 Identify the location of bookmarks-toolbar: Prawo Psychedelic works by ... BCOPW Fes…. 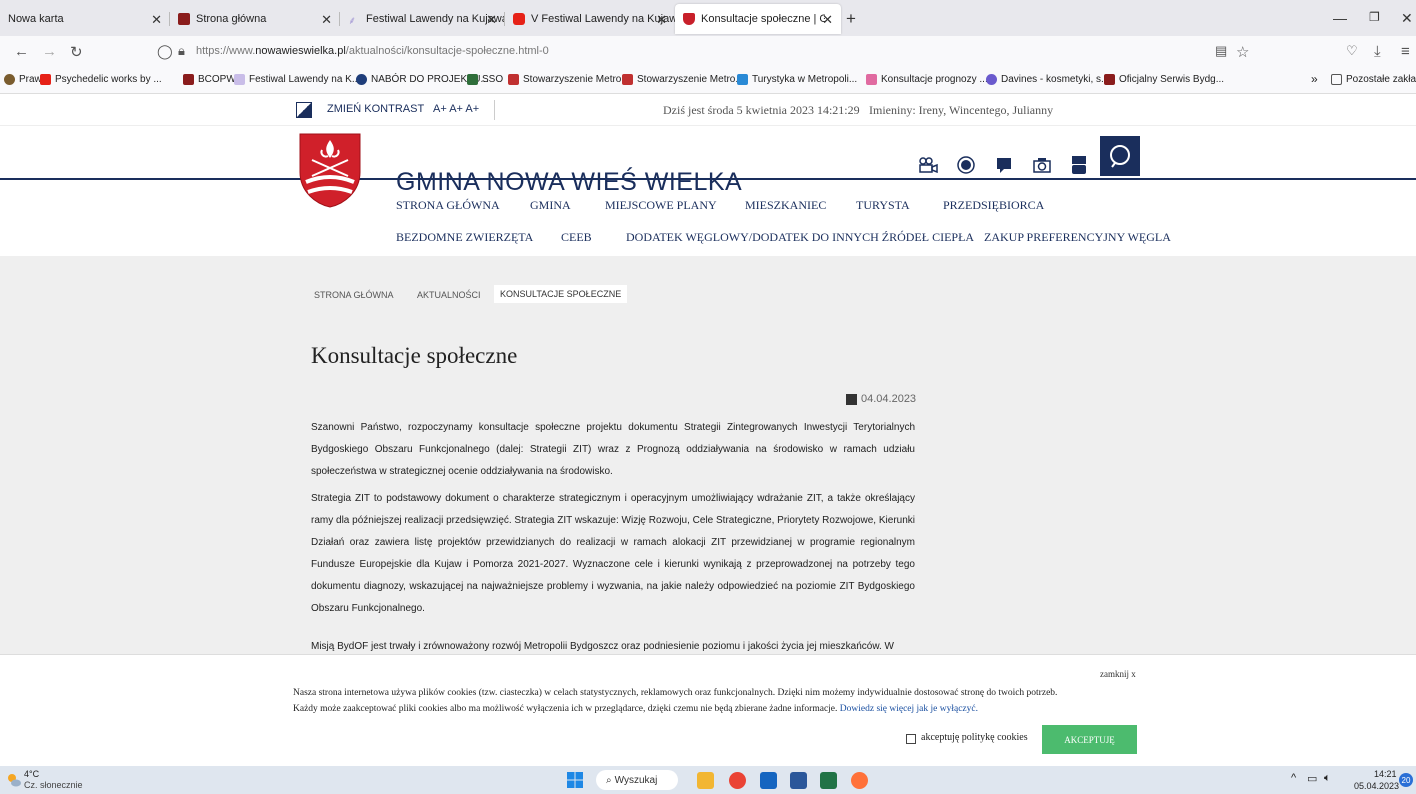
(708, 81).